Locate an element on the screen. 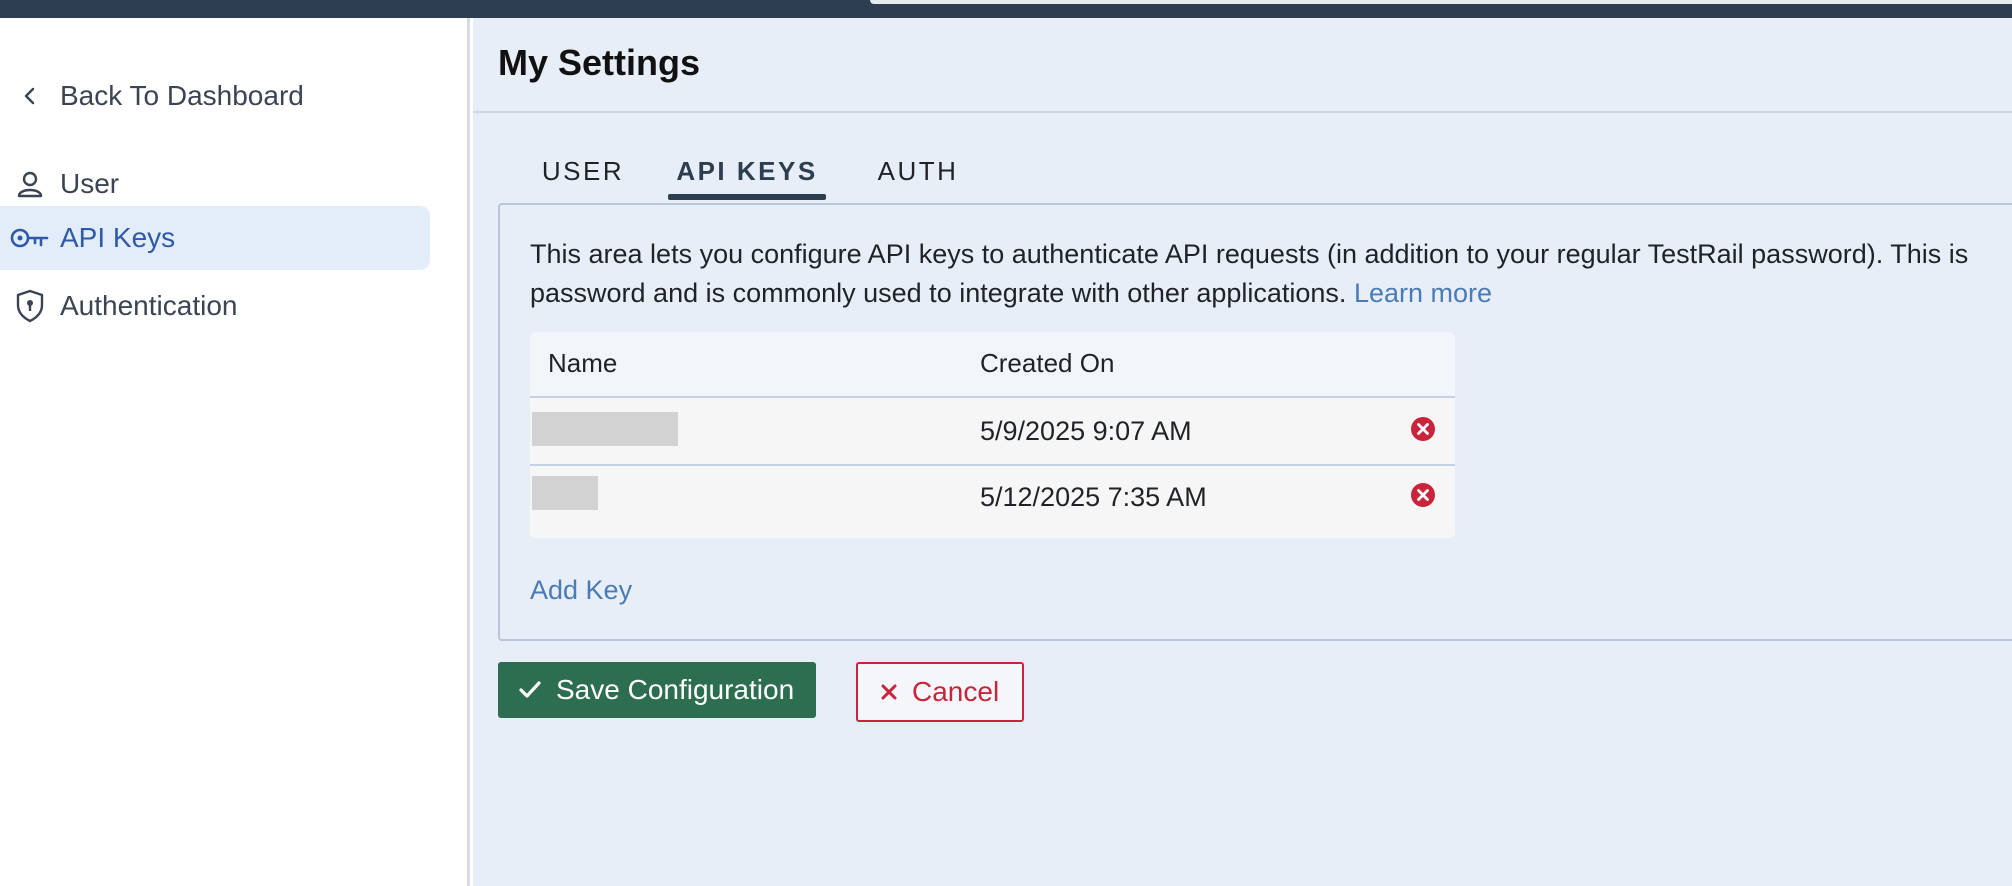  save-configuration-button: Save Configuration is located at coordinates (657, 690).